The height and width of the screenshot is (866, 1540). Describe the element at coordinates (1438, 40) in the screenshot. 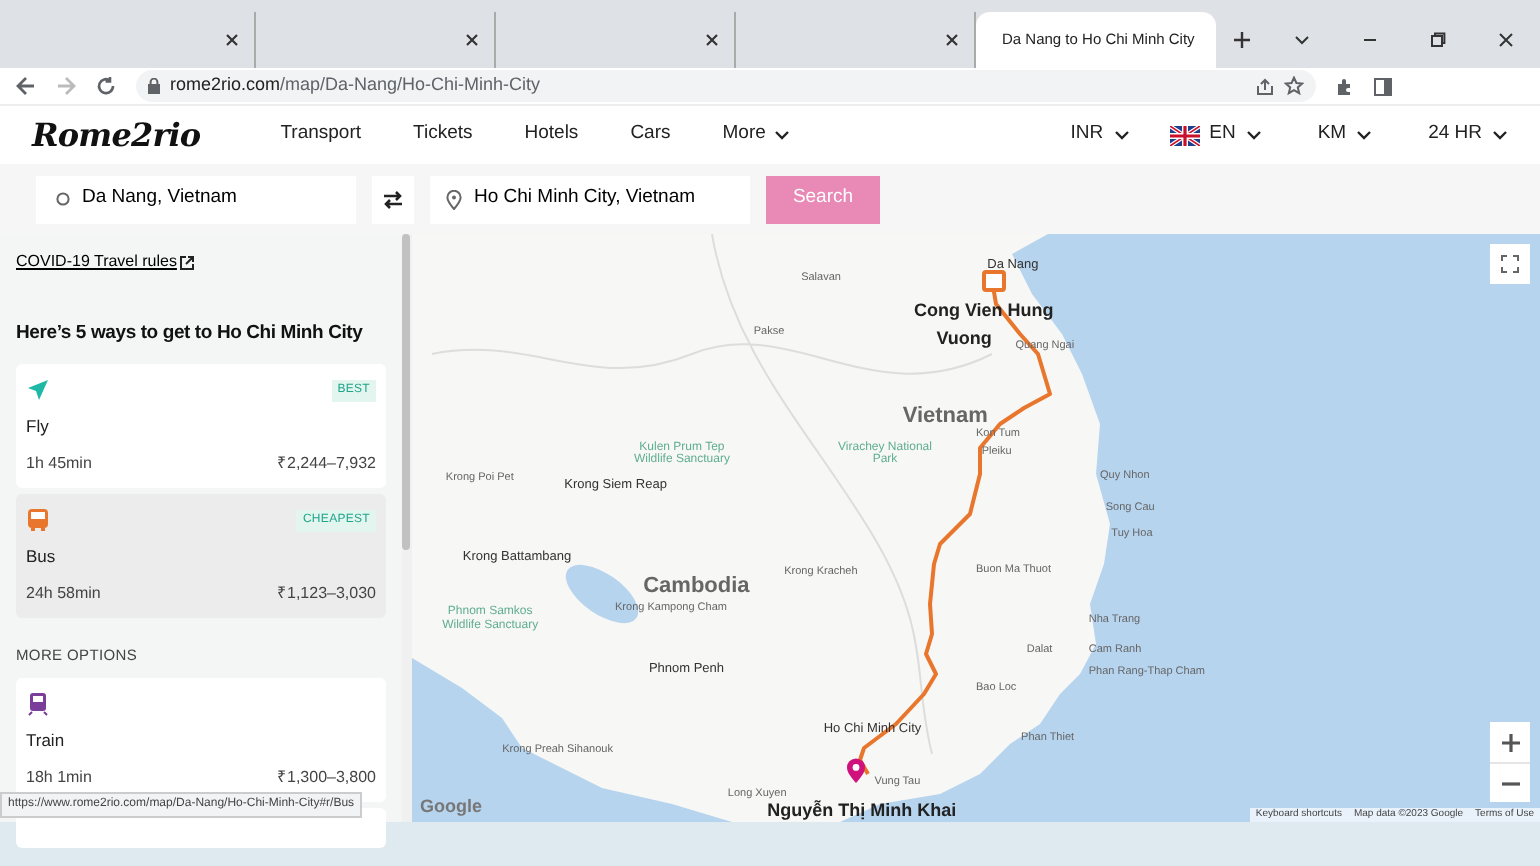

I see `restore-icon` at that location.